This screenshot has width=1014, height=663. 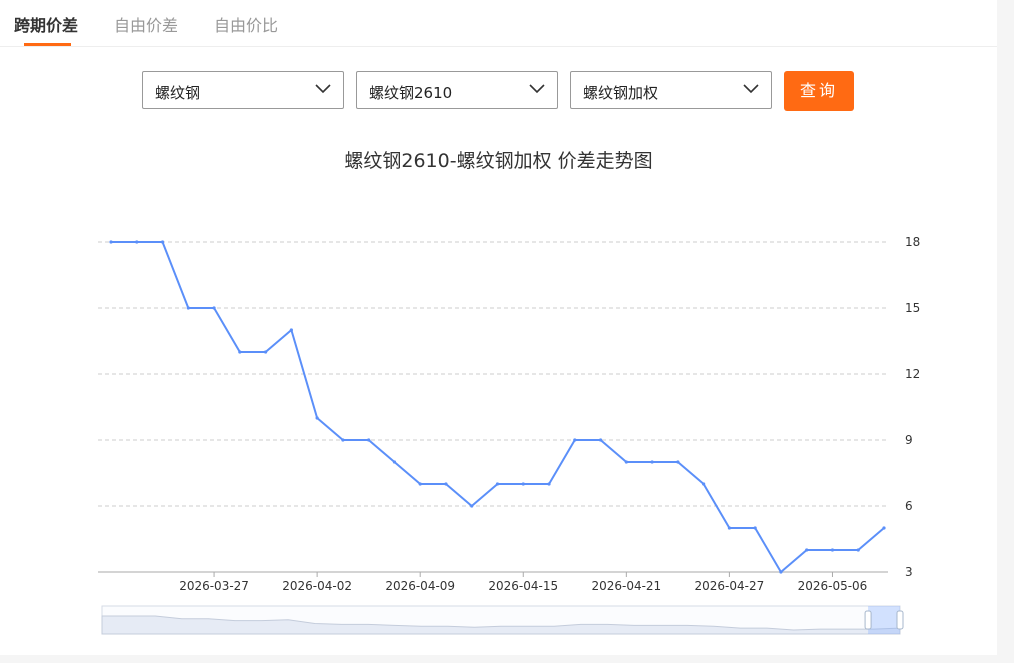 I want to click on y-tick-label: 15, so click(x=912, y=308).